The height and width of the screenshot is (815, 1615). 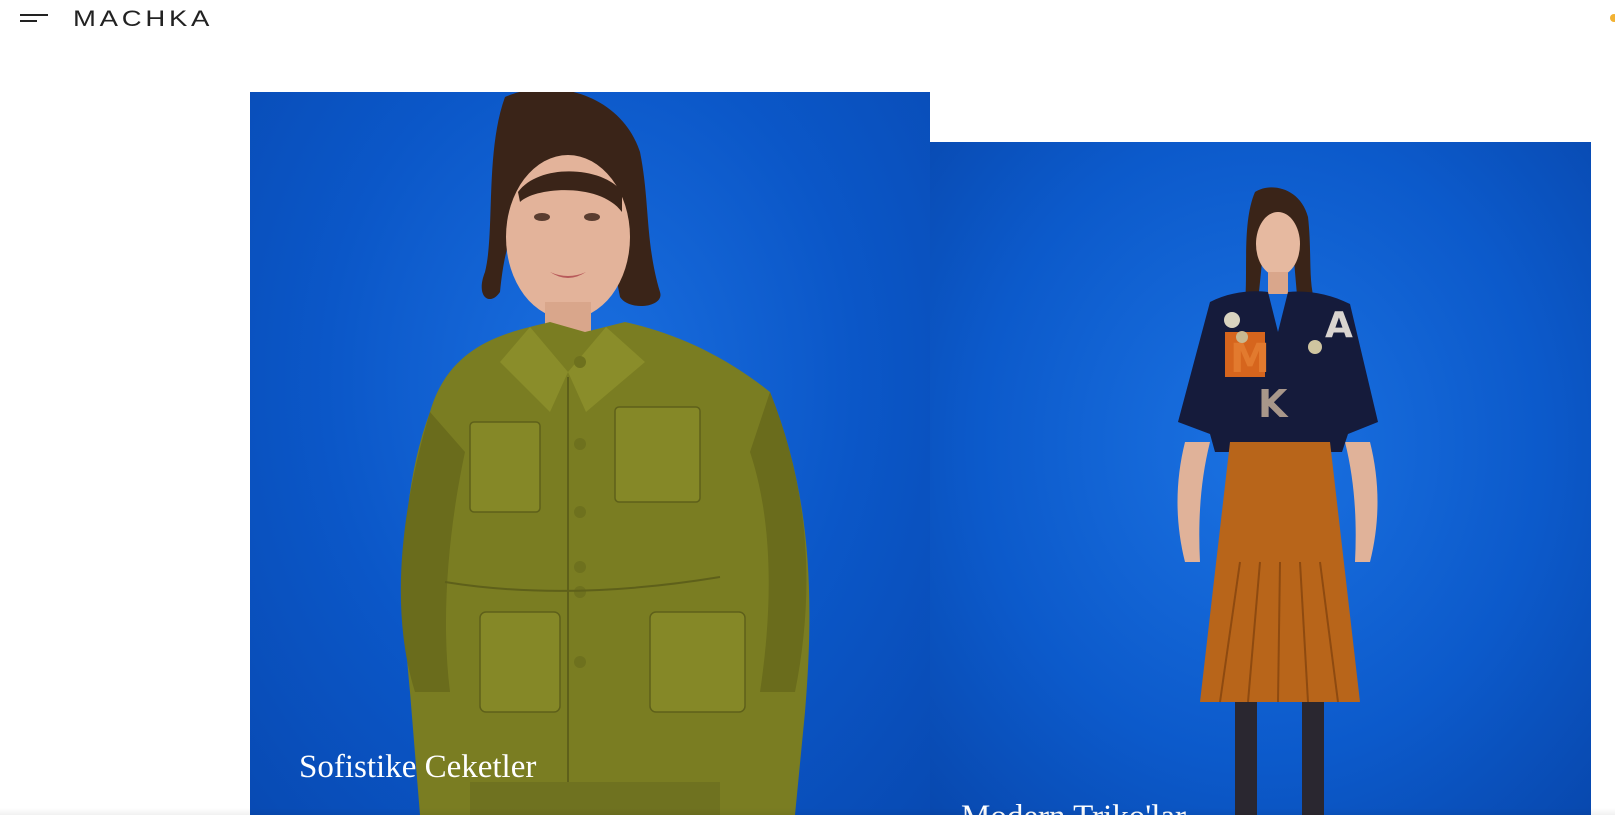 What do you see at coordinates (1273, 404) in the screenshot?
I see `svg-text: K` at bounding box center [1273, 404].